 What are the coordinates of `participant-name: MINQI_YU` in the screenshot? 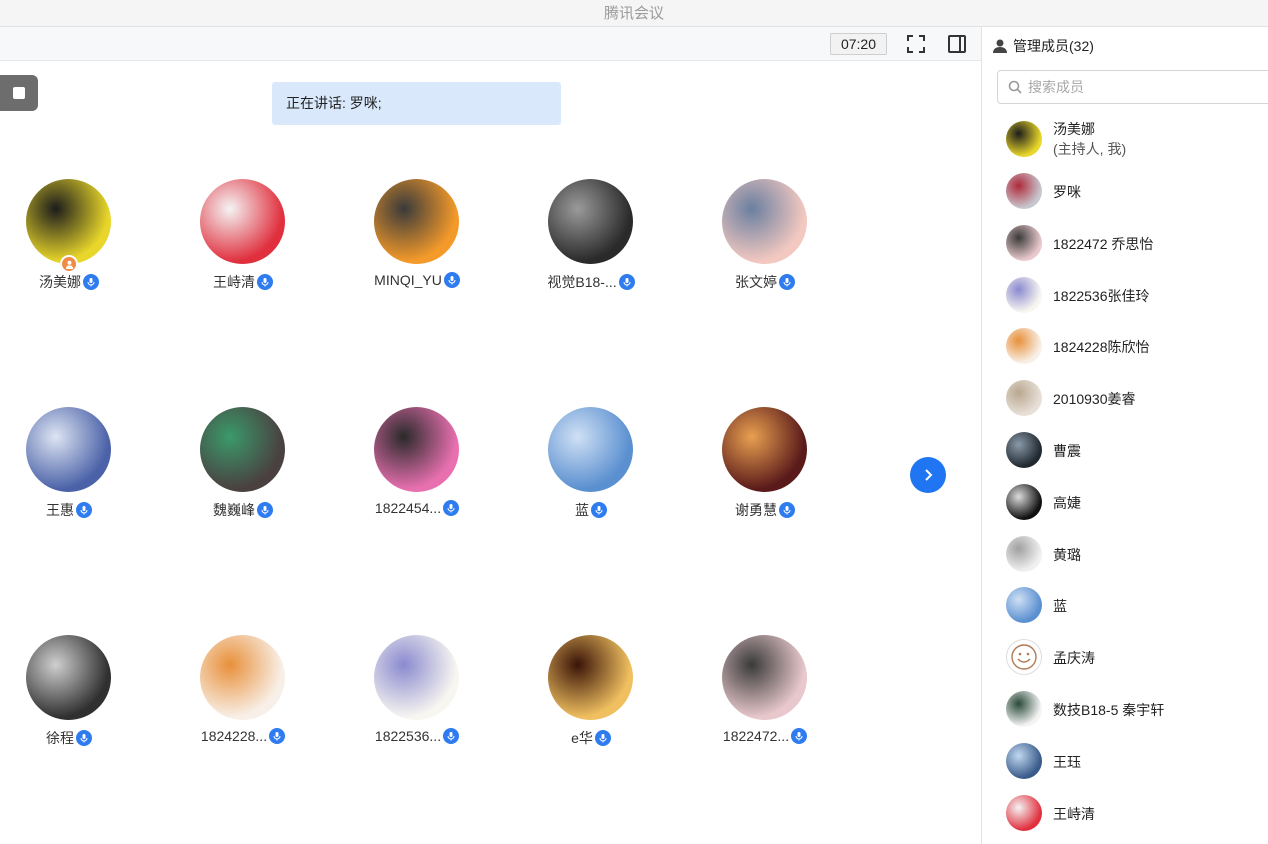 It's located at (408, 280).